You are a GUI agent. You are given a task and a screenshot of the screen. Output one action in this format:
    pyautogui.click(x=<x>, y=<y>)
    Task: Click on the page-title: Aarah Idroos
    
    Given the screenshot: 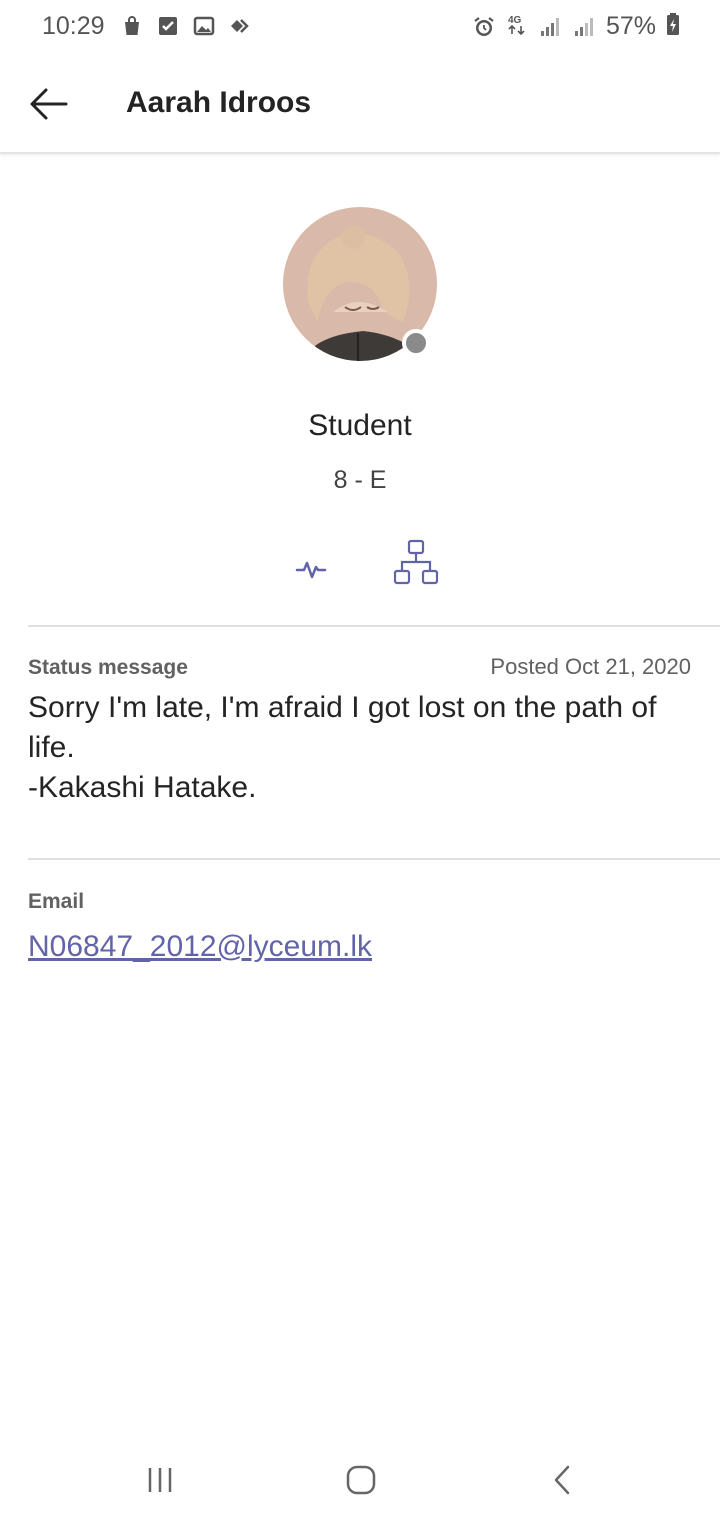 What is the action you would take?
    pyautogui.click(x=219, y=102)
    